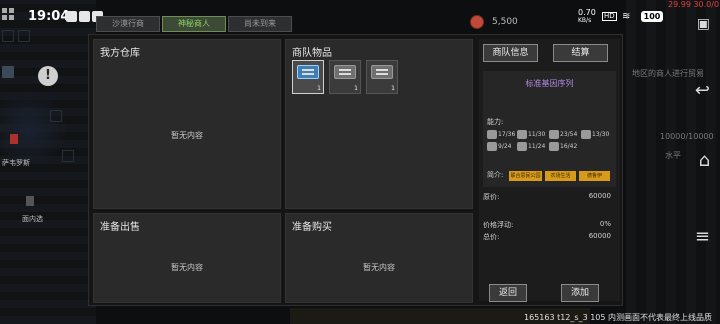 The width and height of the screenshot is (720, 324). Describe the element at coordinates (605, 224) in the screenshot. I see `price-float-value: 0%` at that location.